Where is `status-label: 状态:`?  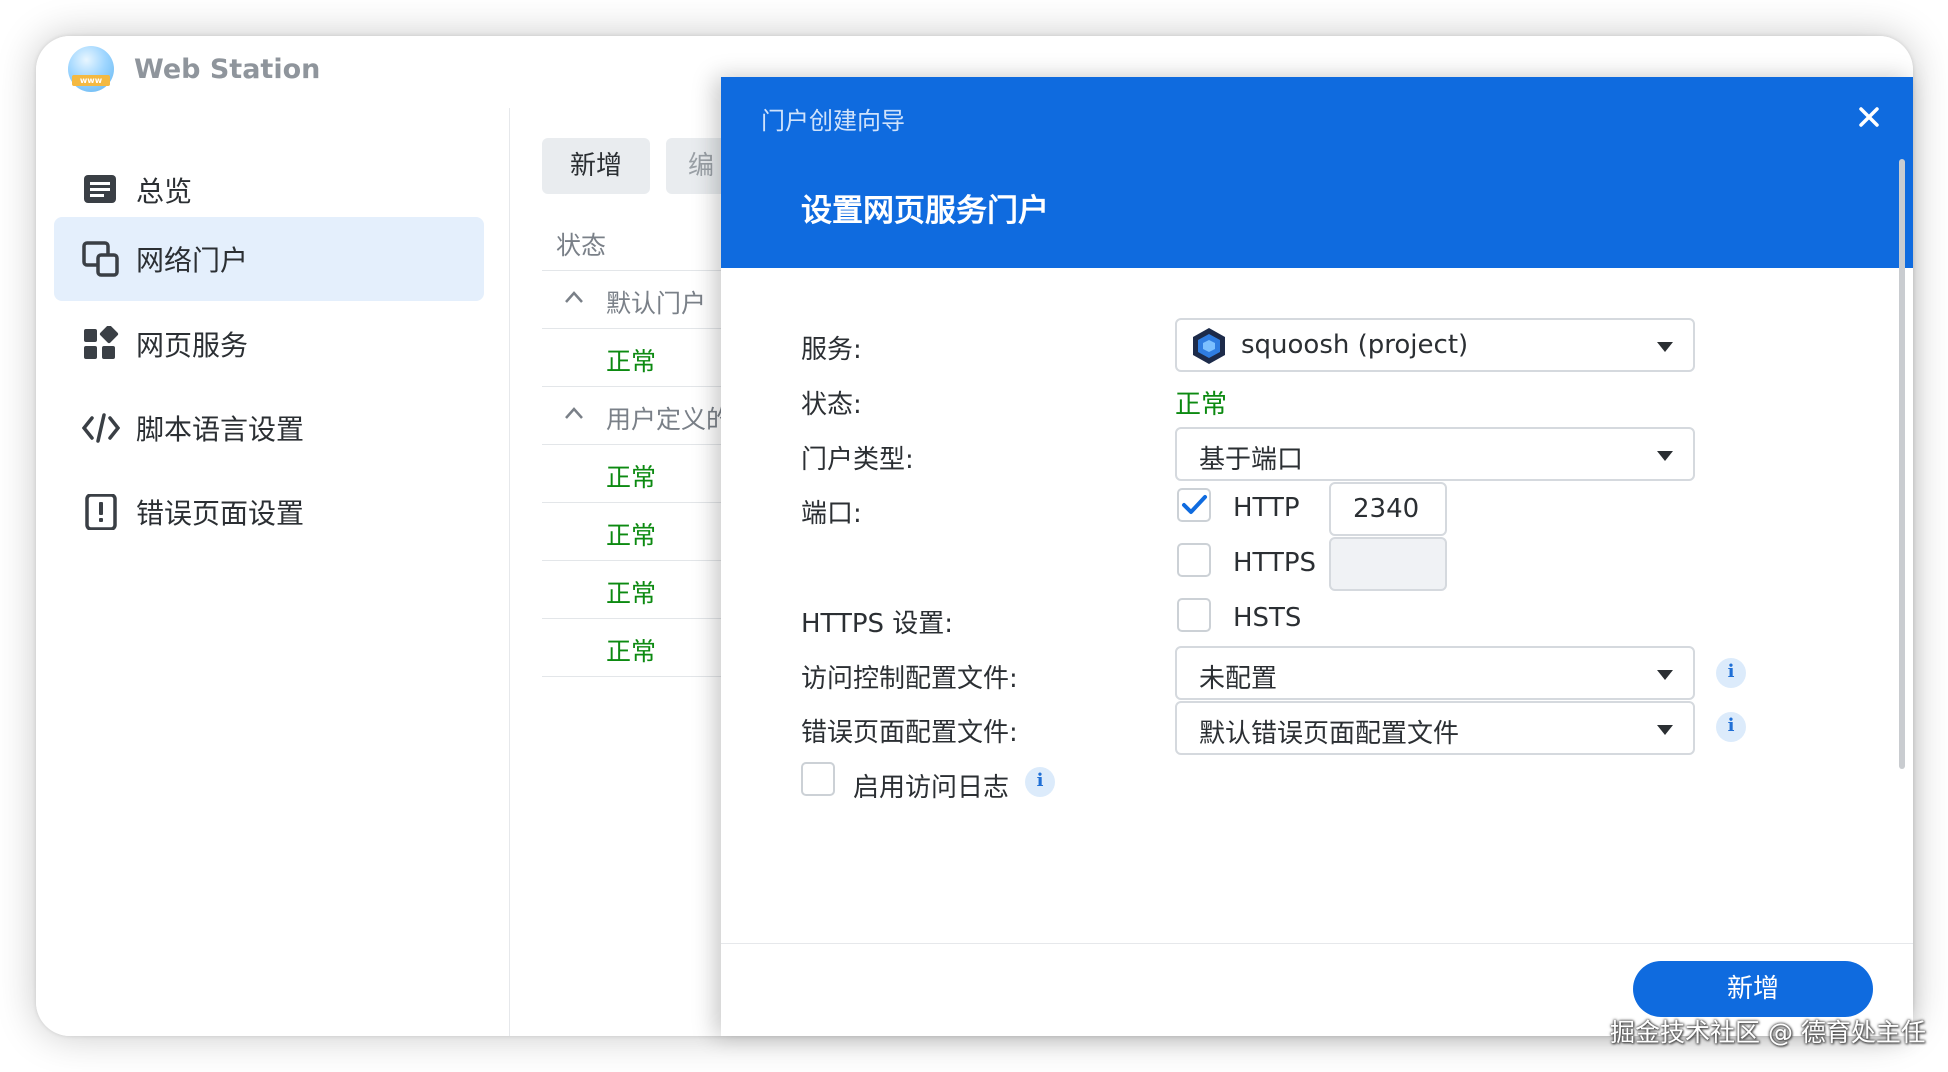
status-label: 状态: is located at coordinates (831, 405).